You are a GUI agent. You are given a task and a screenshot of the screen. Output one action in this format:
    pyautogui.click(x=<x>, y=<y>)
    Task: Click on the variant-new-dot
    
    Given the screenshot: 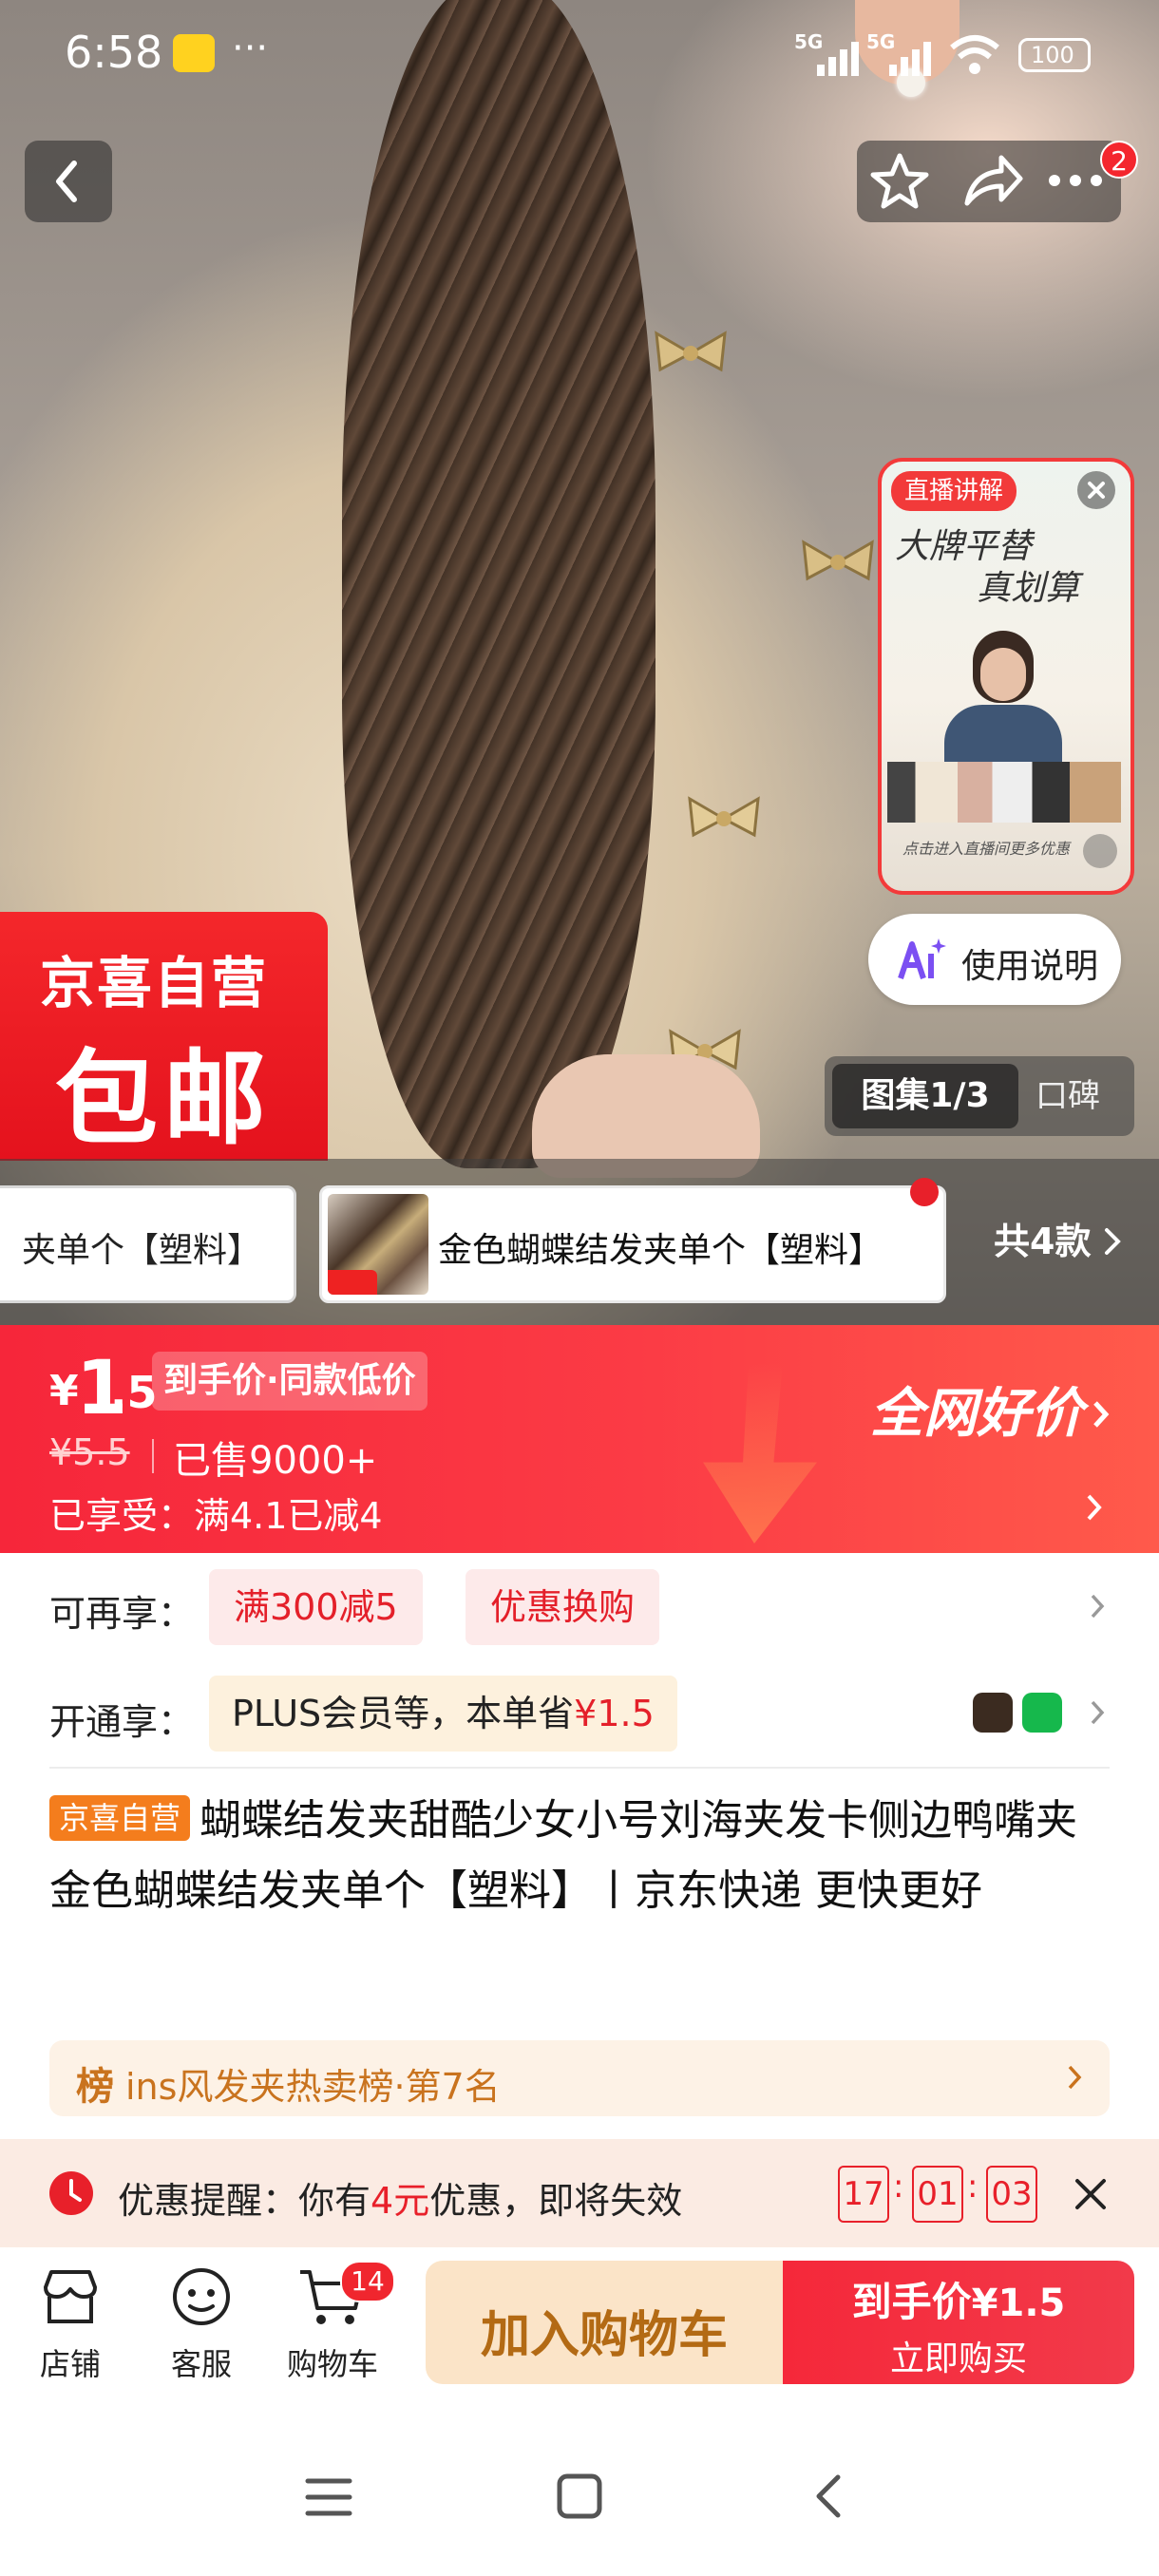 What is the action you would take?
    pyautogui.click(x=924, y=1192)
    